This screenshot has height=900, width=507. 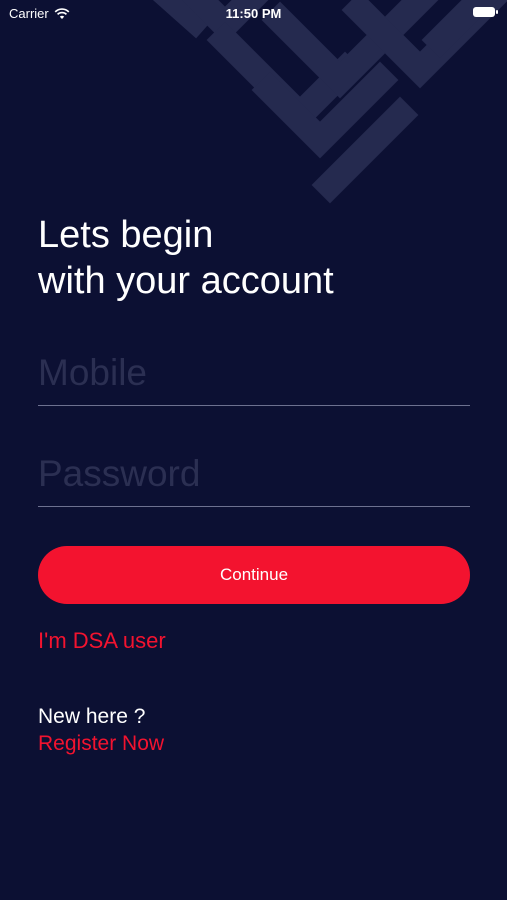 I want to click on battery-icon, so click(x=485, y=12).